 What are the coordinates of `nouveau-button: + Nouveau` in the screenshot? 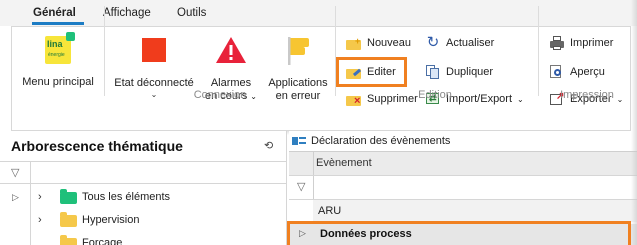 It's located at (378, 43).